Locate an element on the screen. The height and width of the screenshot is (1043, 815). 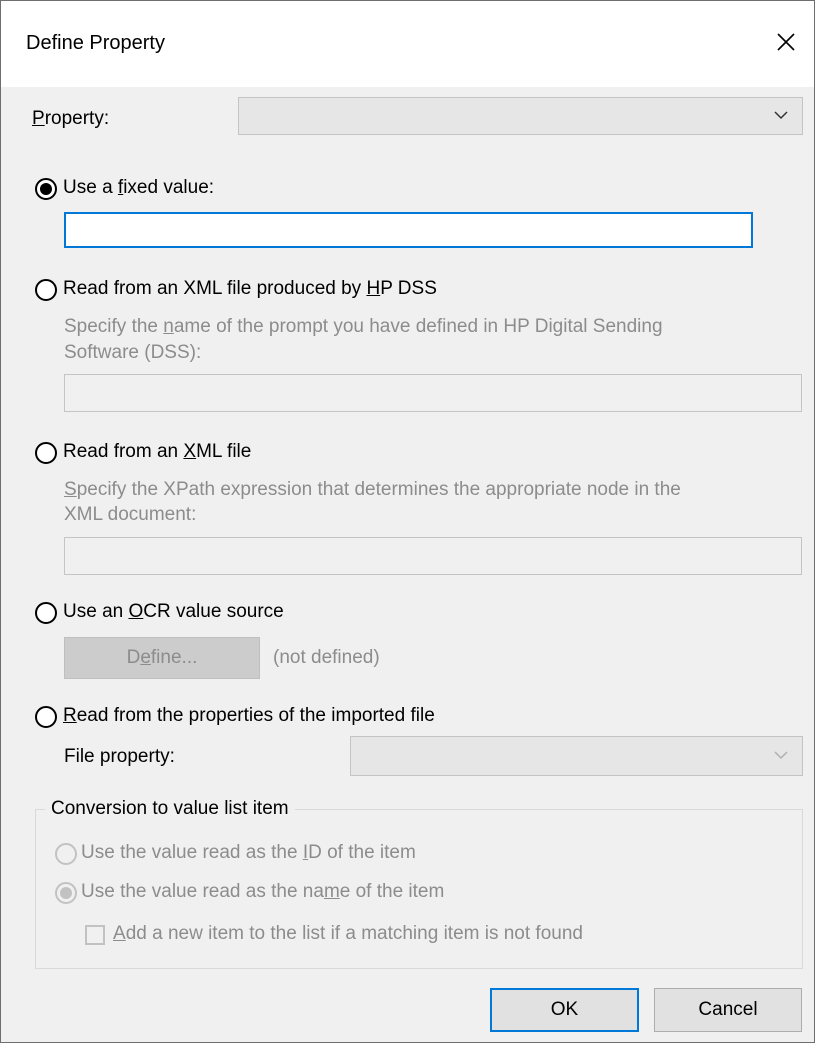
file-property-dropdown is located at coordinates (576, 756).